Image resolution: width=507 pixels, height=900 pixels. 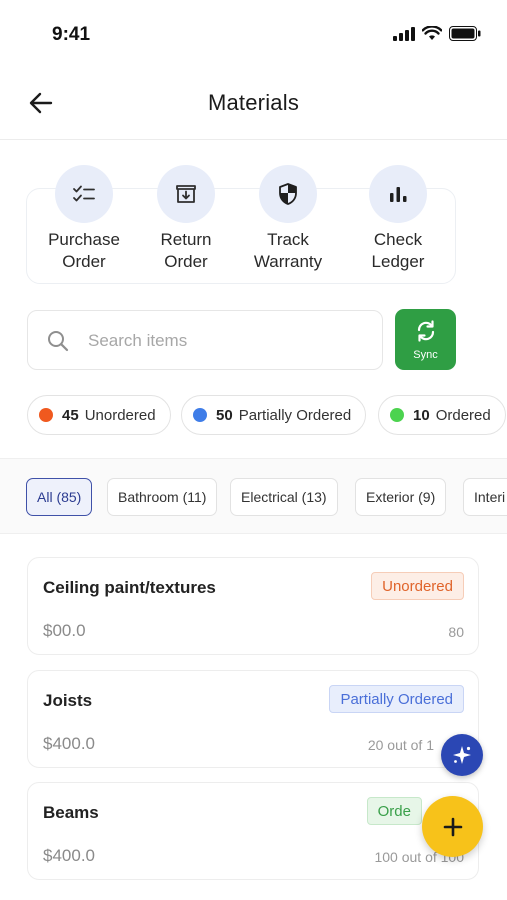 I want to click on return-order-label: Return Order, so click(x=186, y=250).